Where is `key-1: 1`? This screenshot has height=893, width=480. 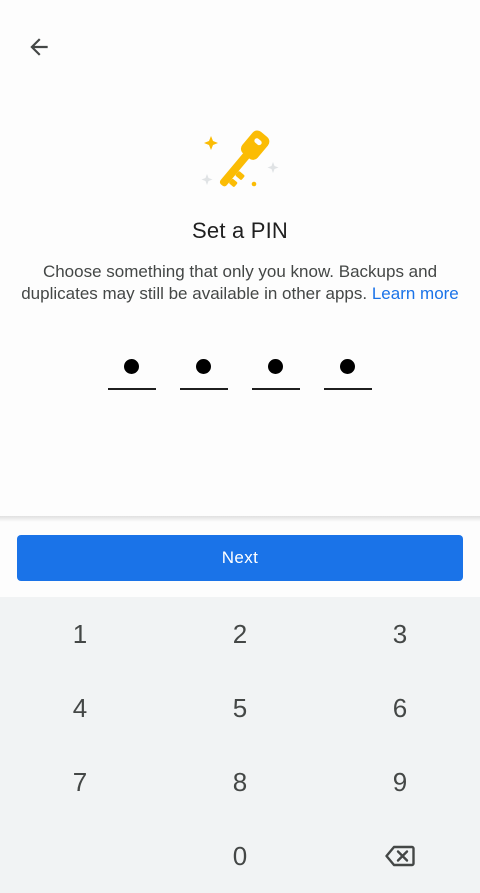 key-1: 1 is located at coordinates (80, 634).